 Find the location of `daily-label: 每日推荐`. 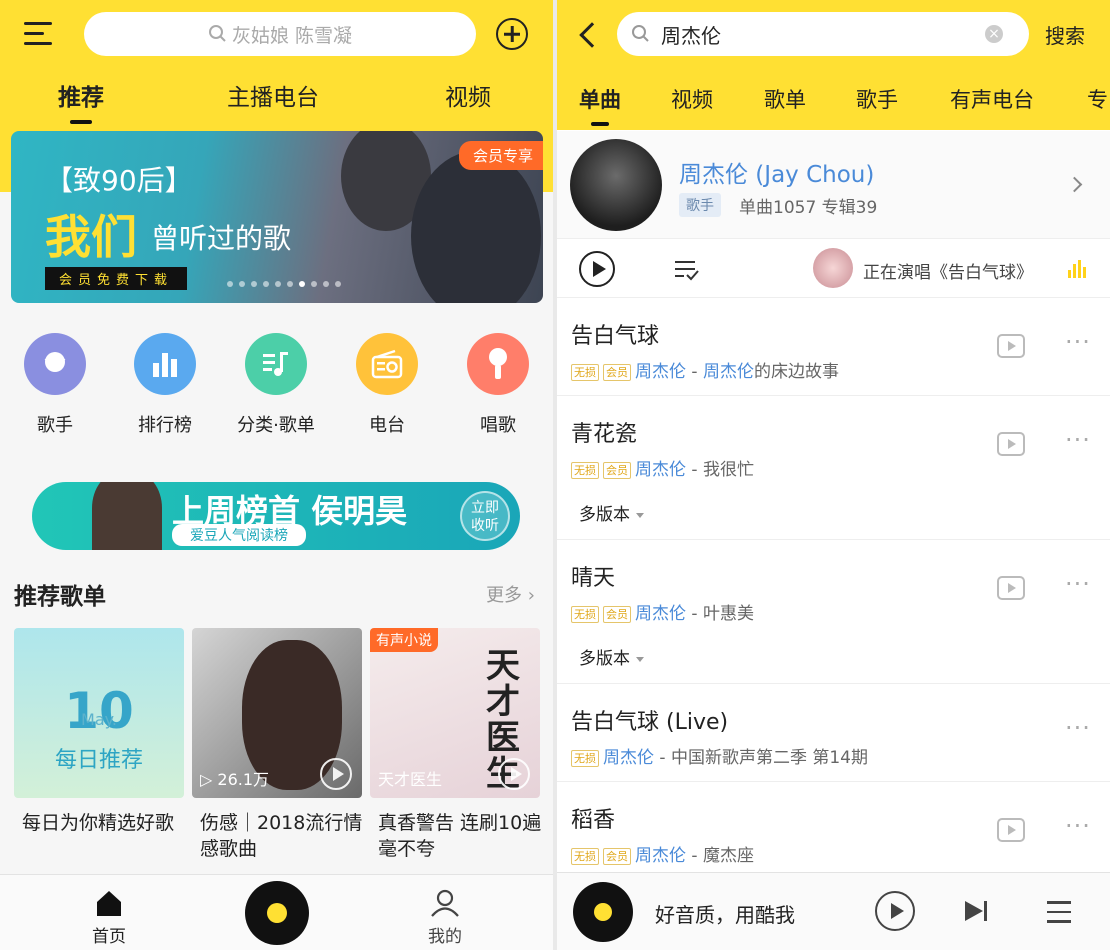

daily-label: 每日推荐 is located at coordinates (98, 760).